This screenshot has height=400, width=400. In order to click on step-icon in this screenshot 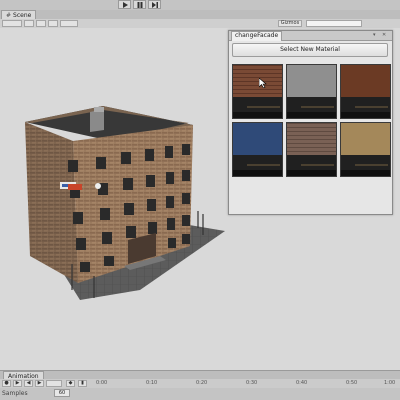, I will do `click(154, 4)`.